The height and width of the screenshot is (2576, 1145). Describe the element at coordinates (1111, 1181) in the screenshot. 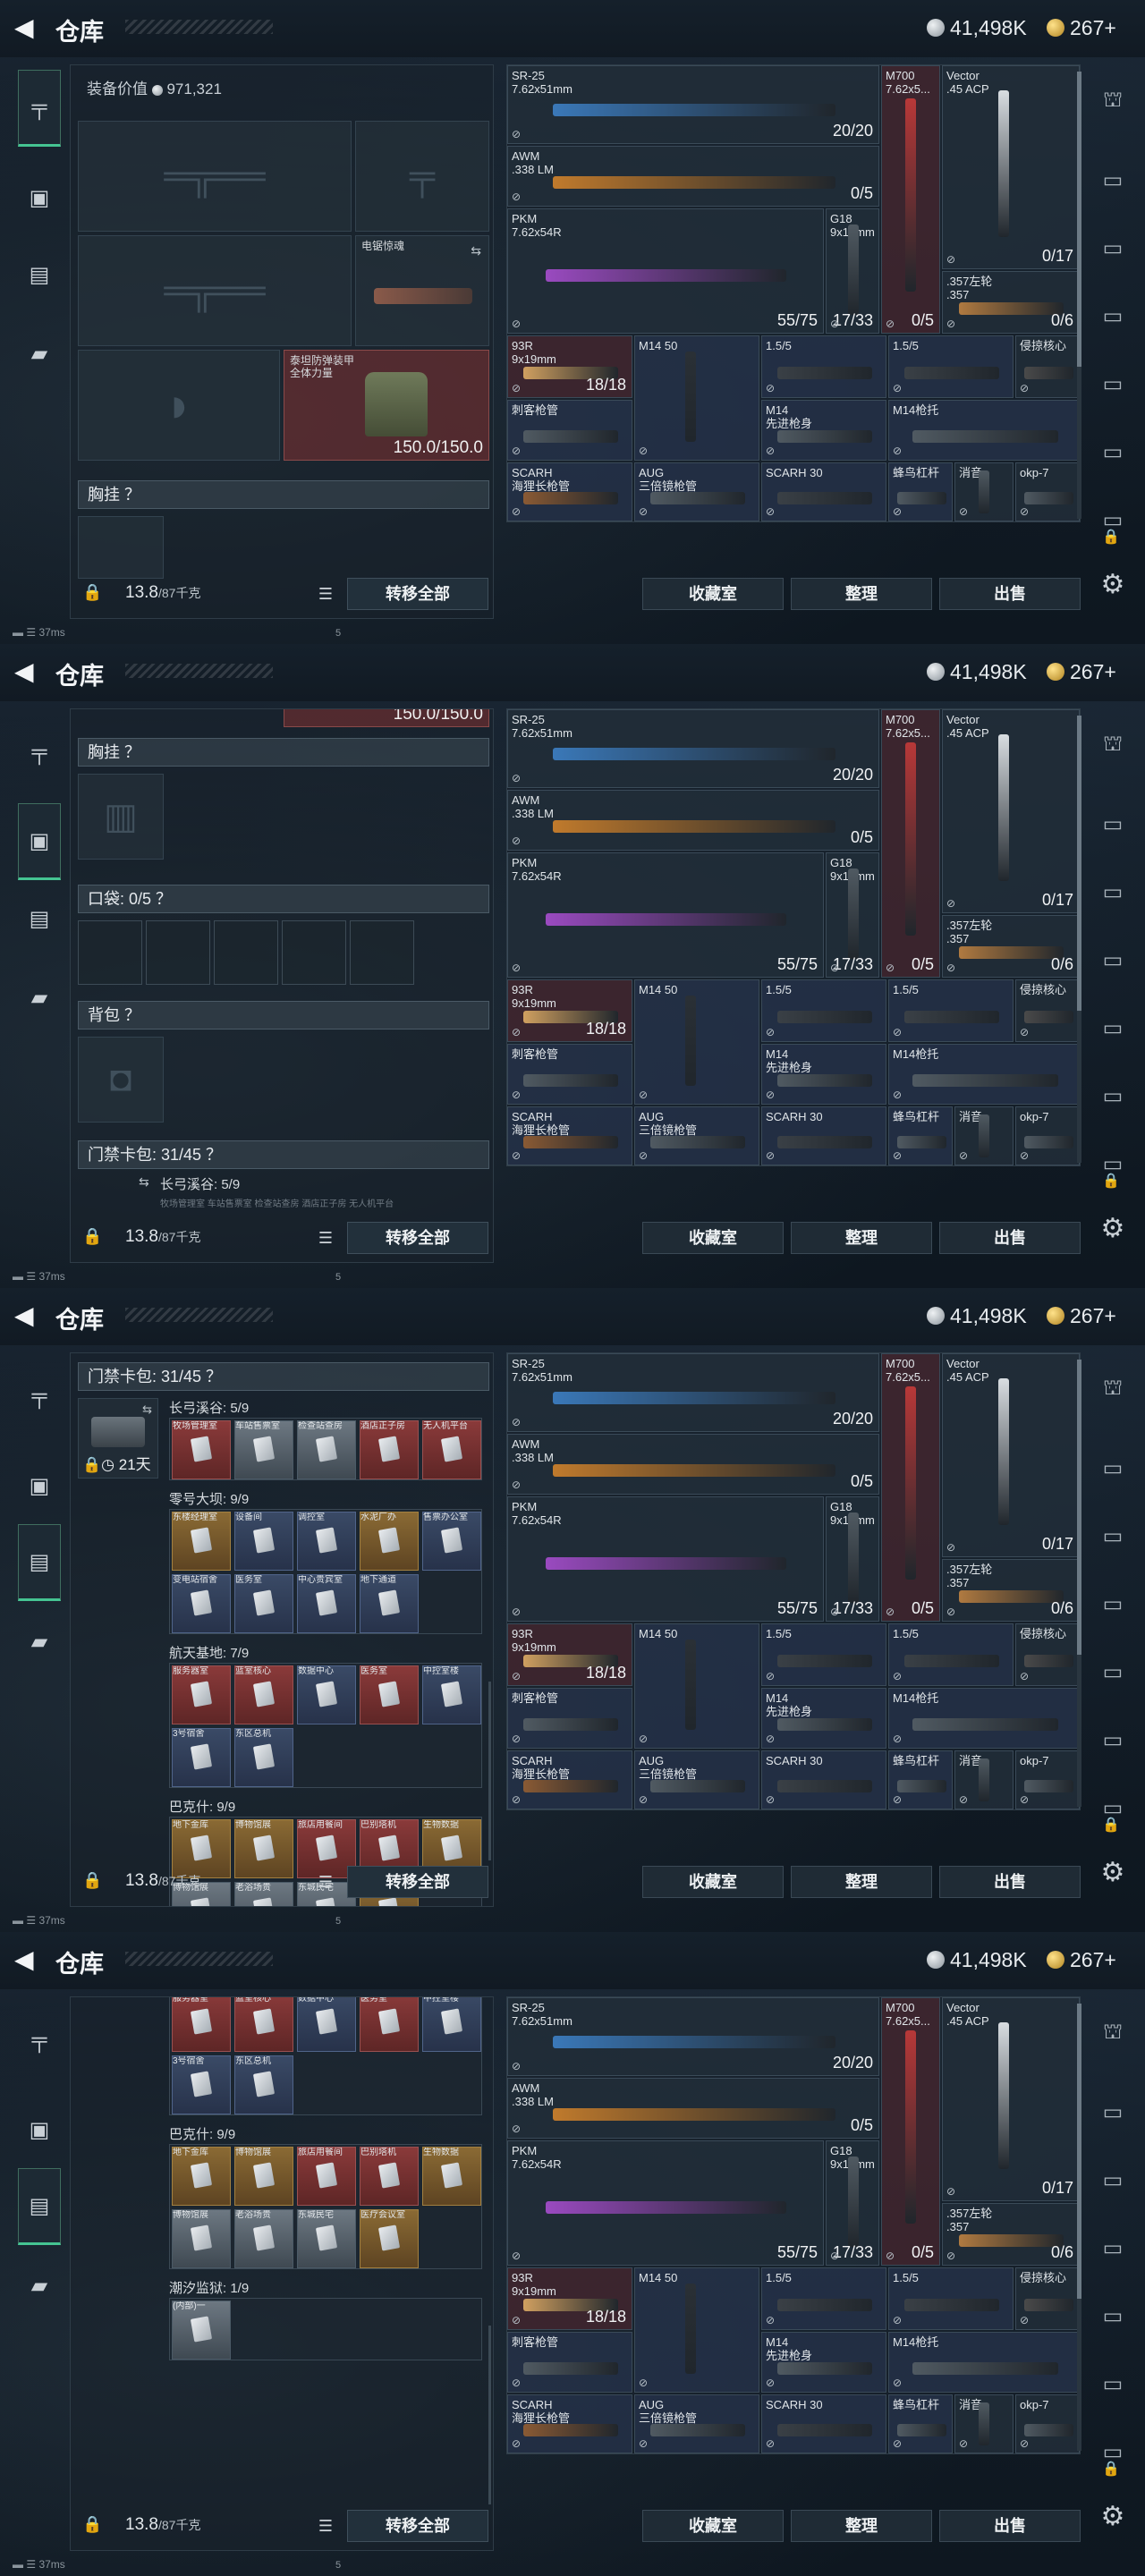

I see `padlock-icon: 🔒` at that location.